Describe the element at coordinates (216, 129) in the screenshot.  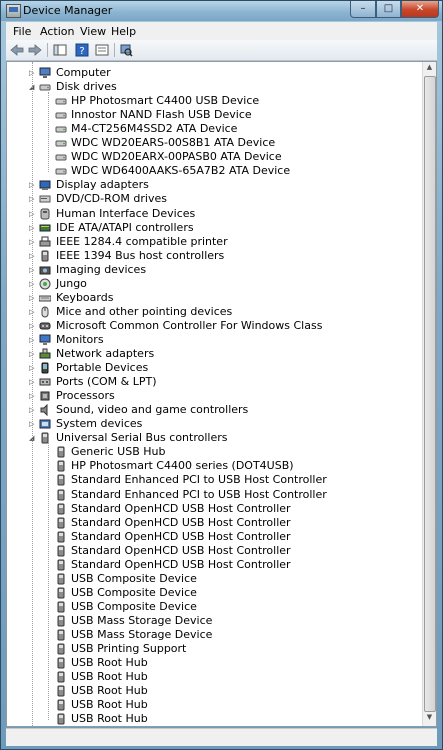
I see `tree-device: M4-CT256M4SSD2 ATA Device` at that location.